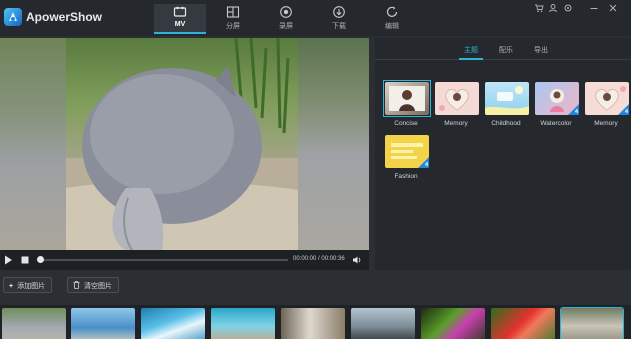  Describe the element at coordinates (164, 260) in the screenshot. I see `seek-bar` at that location.